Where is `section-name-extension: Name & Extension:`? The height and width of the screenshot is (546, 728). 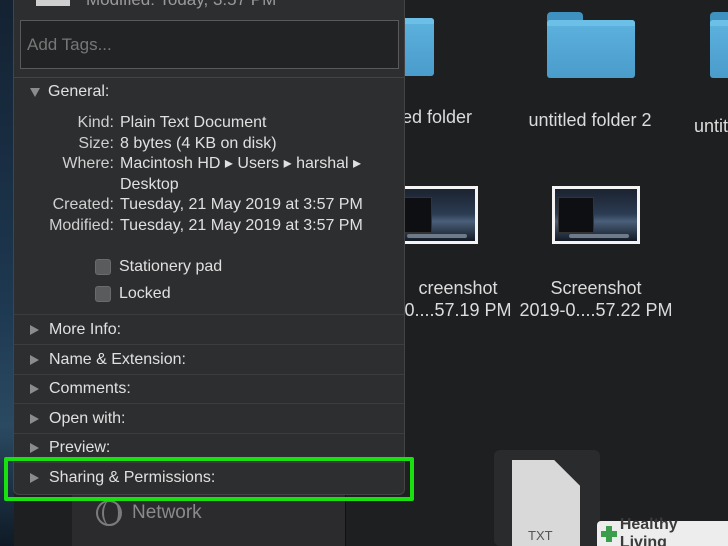
section-name-extension: Name & Extension: is located at coordinates (209, 360).